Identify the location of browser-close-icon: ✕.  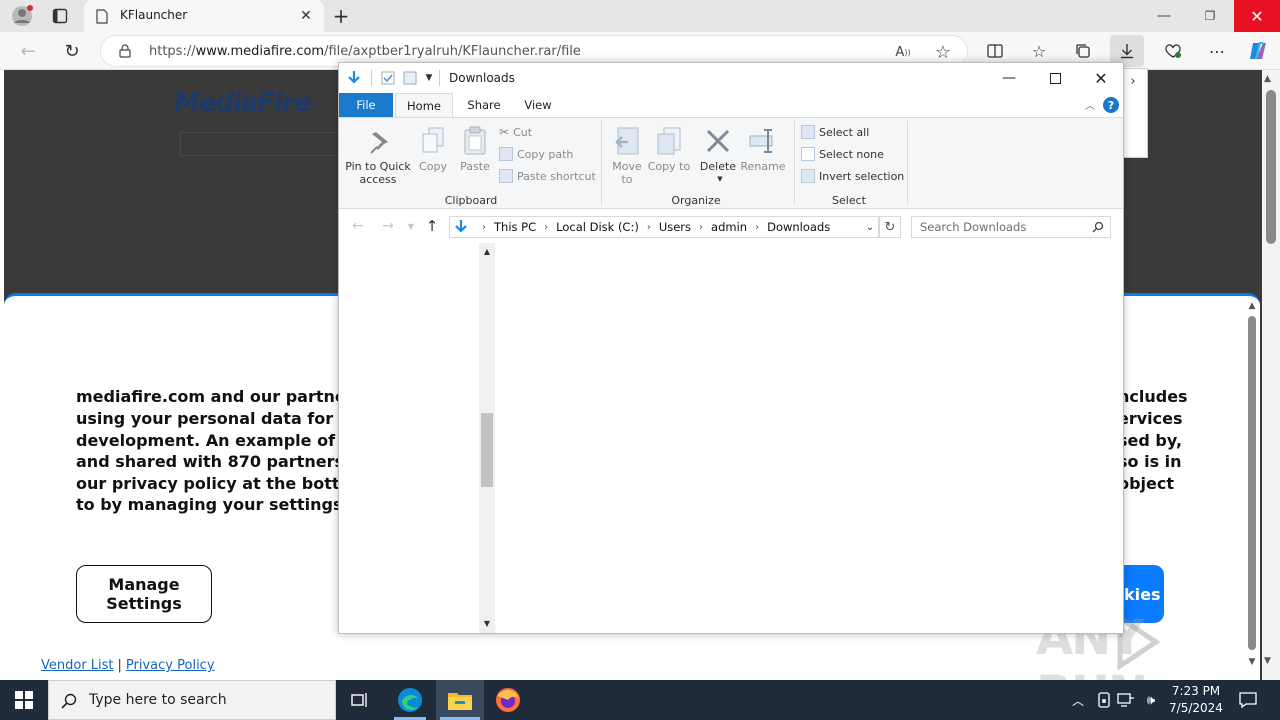
(1257, 16).